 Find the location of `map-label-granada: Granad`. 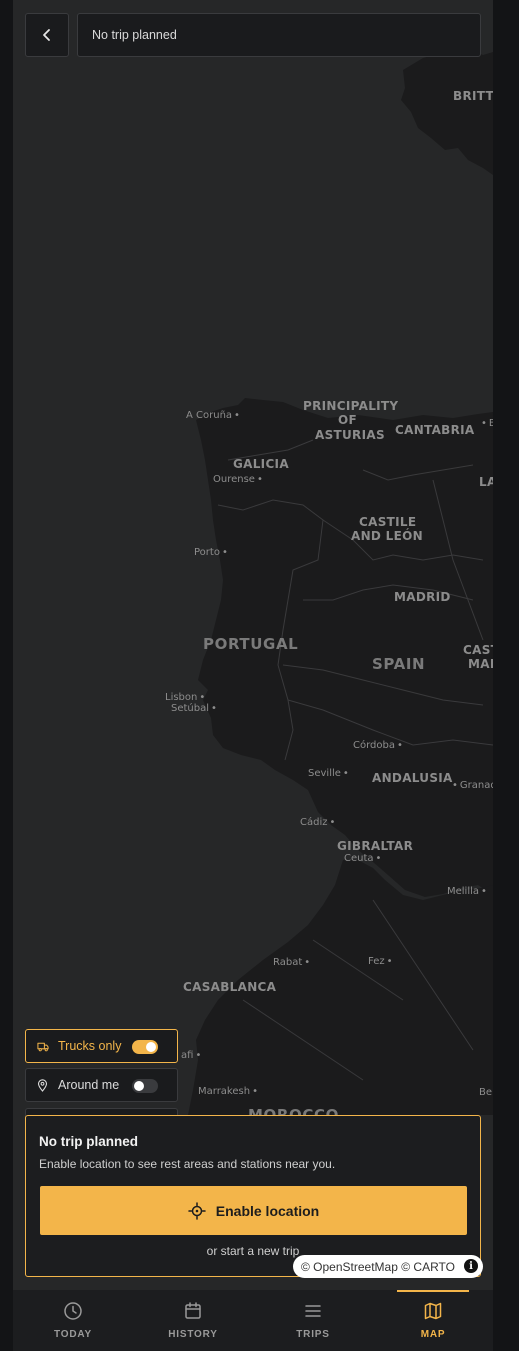

map-label-granada: Granad is located at coordinates (472, 785).